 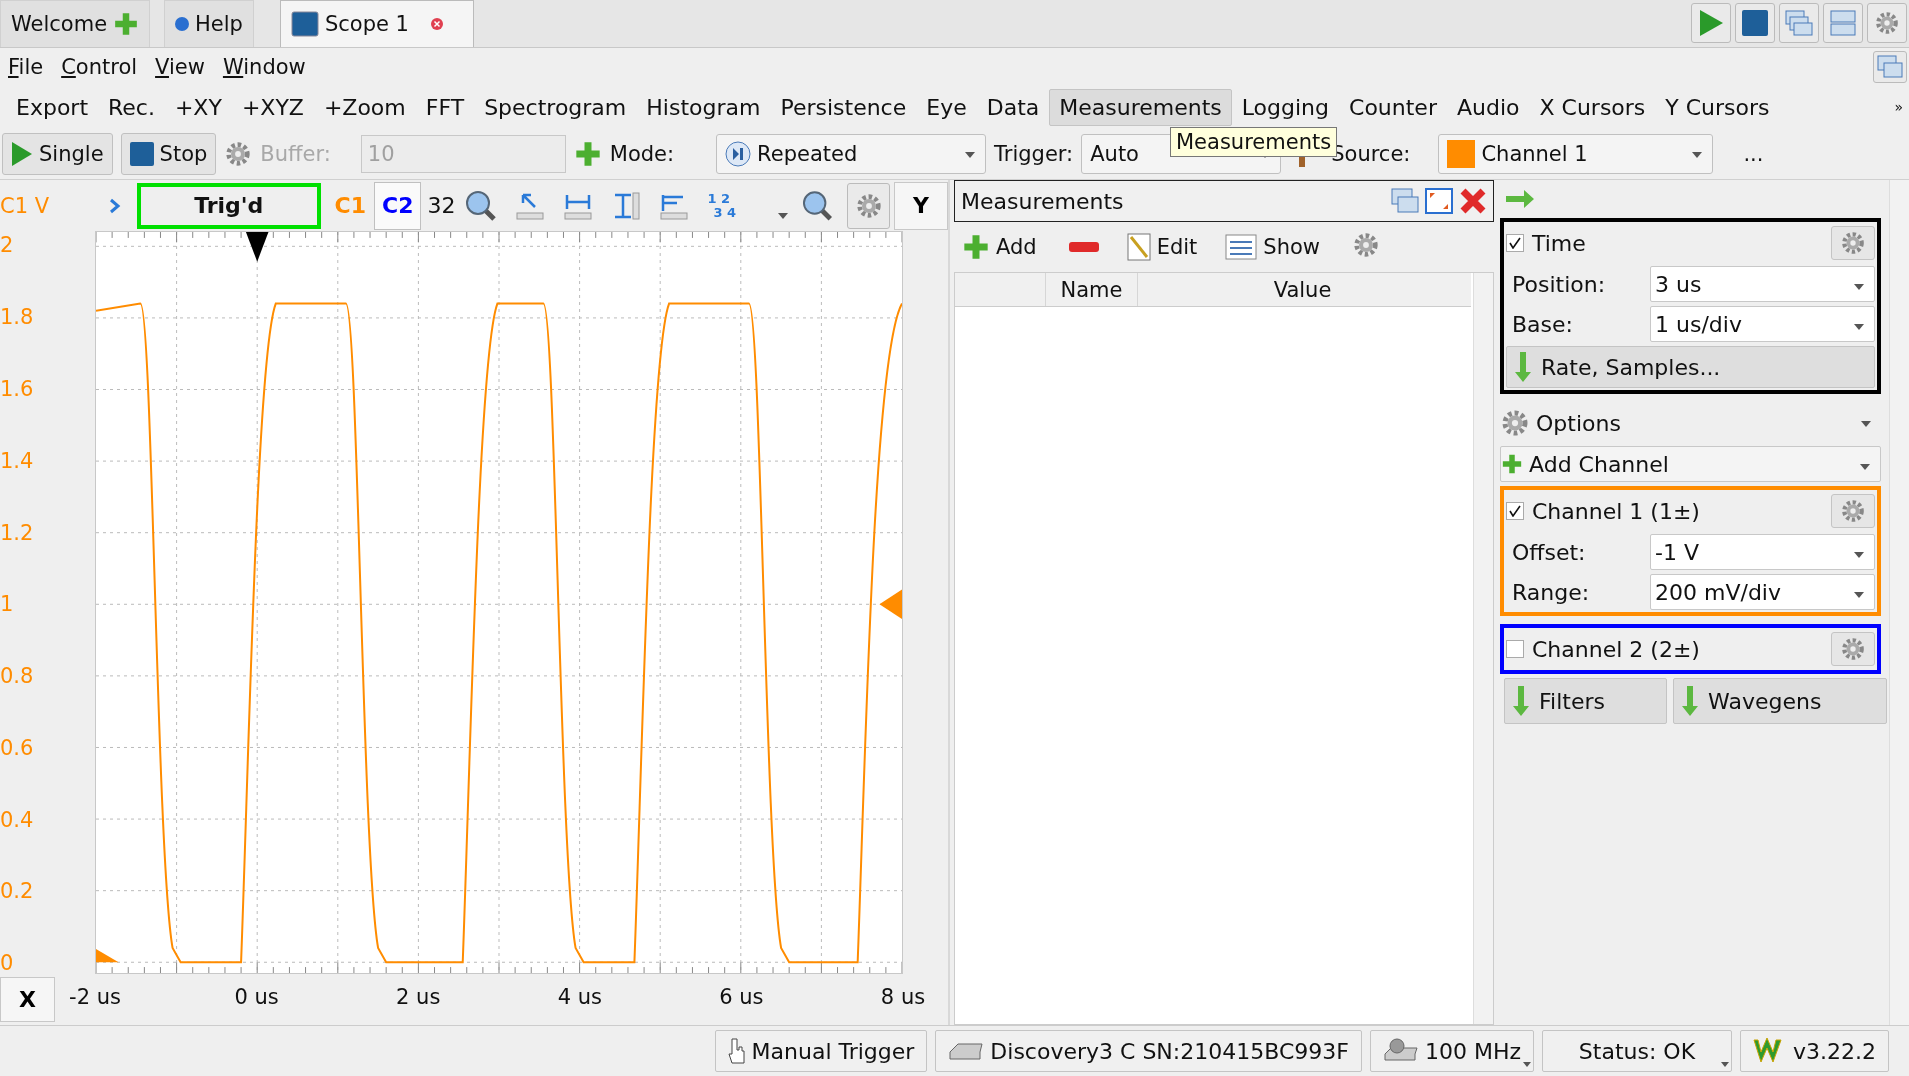 What do you see at coordinates (295, 153) in the screenshot?
I see `buffer-label: Buffer:` at bounding box center [295, 153].